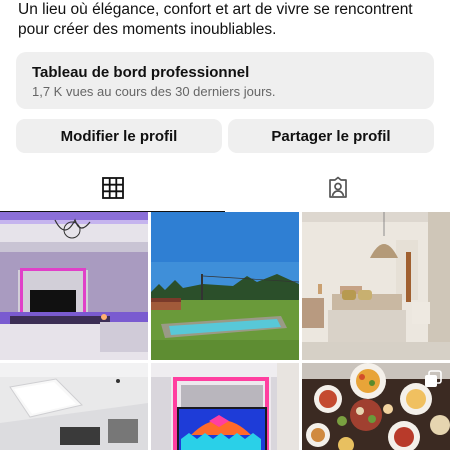 The image size is (450, 450). Describe the element at coordinates (331, 136) in the screenshot. I see `share-profile-button: Partager le profil` at that location.